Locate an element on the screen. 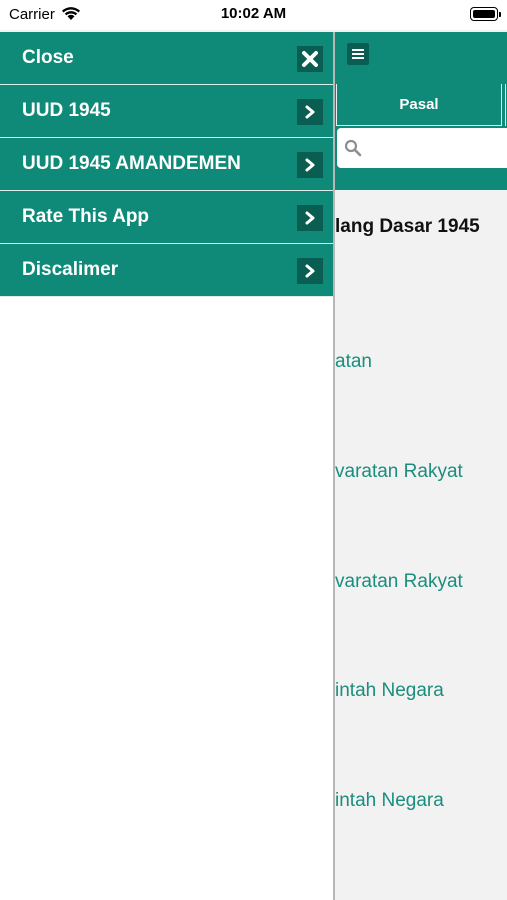 Image resolution: width=507 pixels, height=900 pixels. main-header is located at coordinates (421, 56).